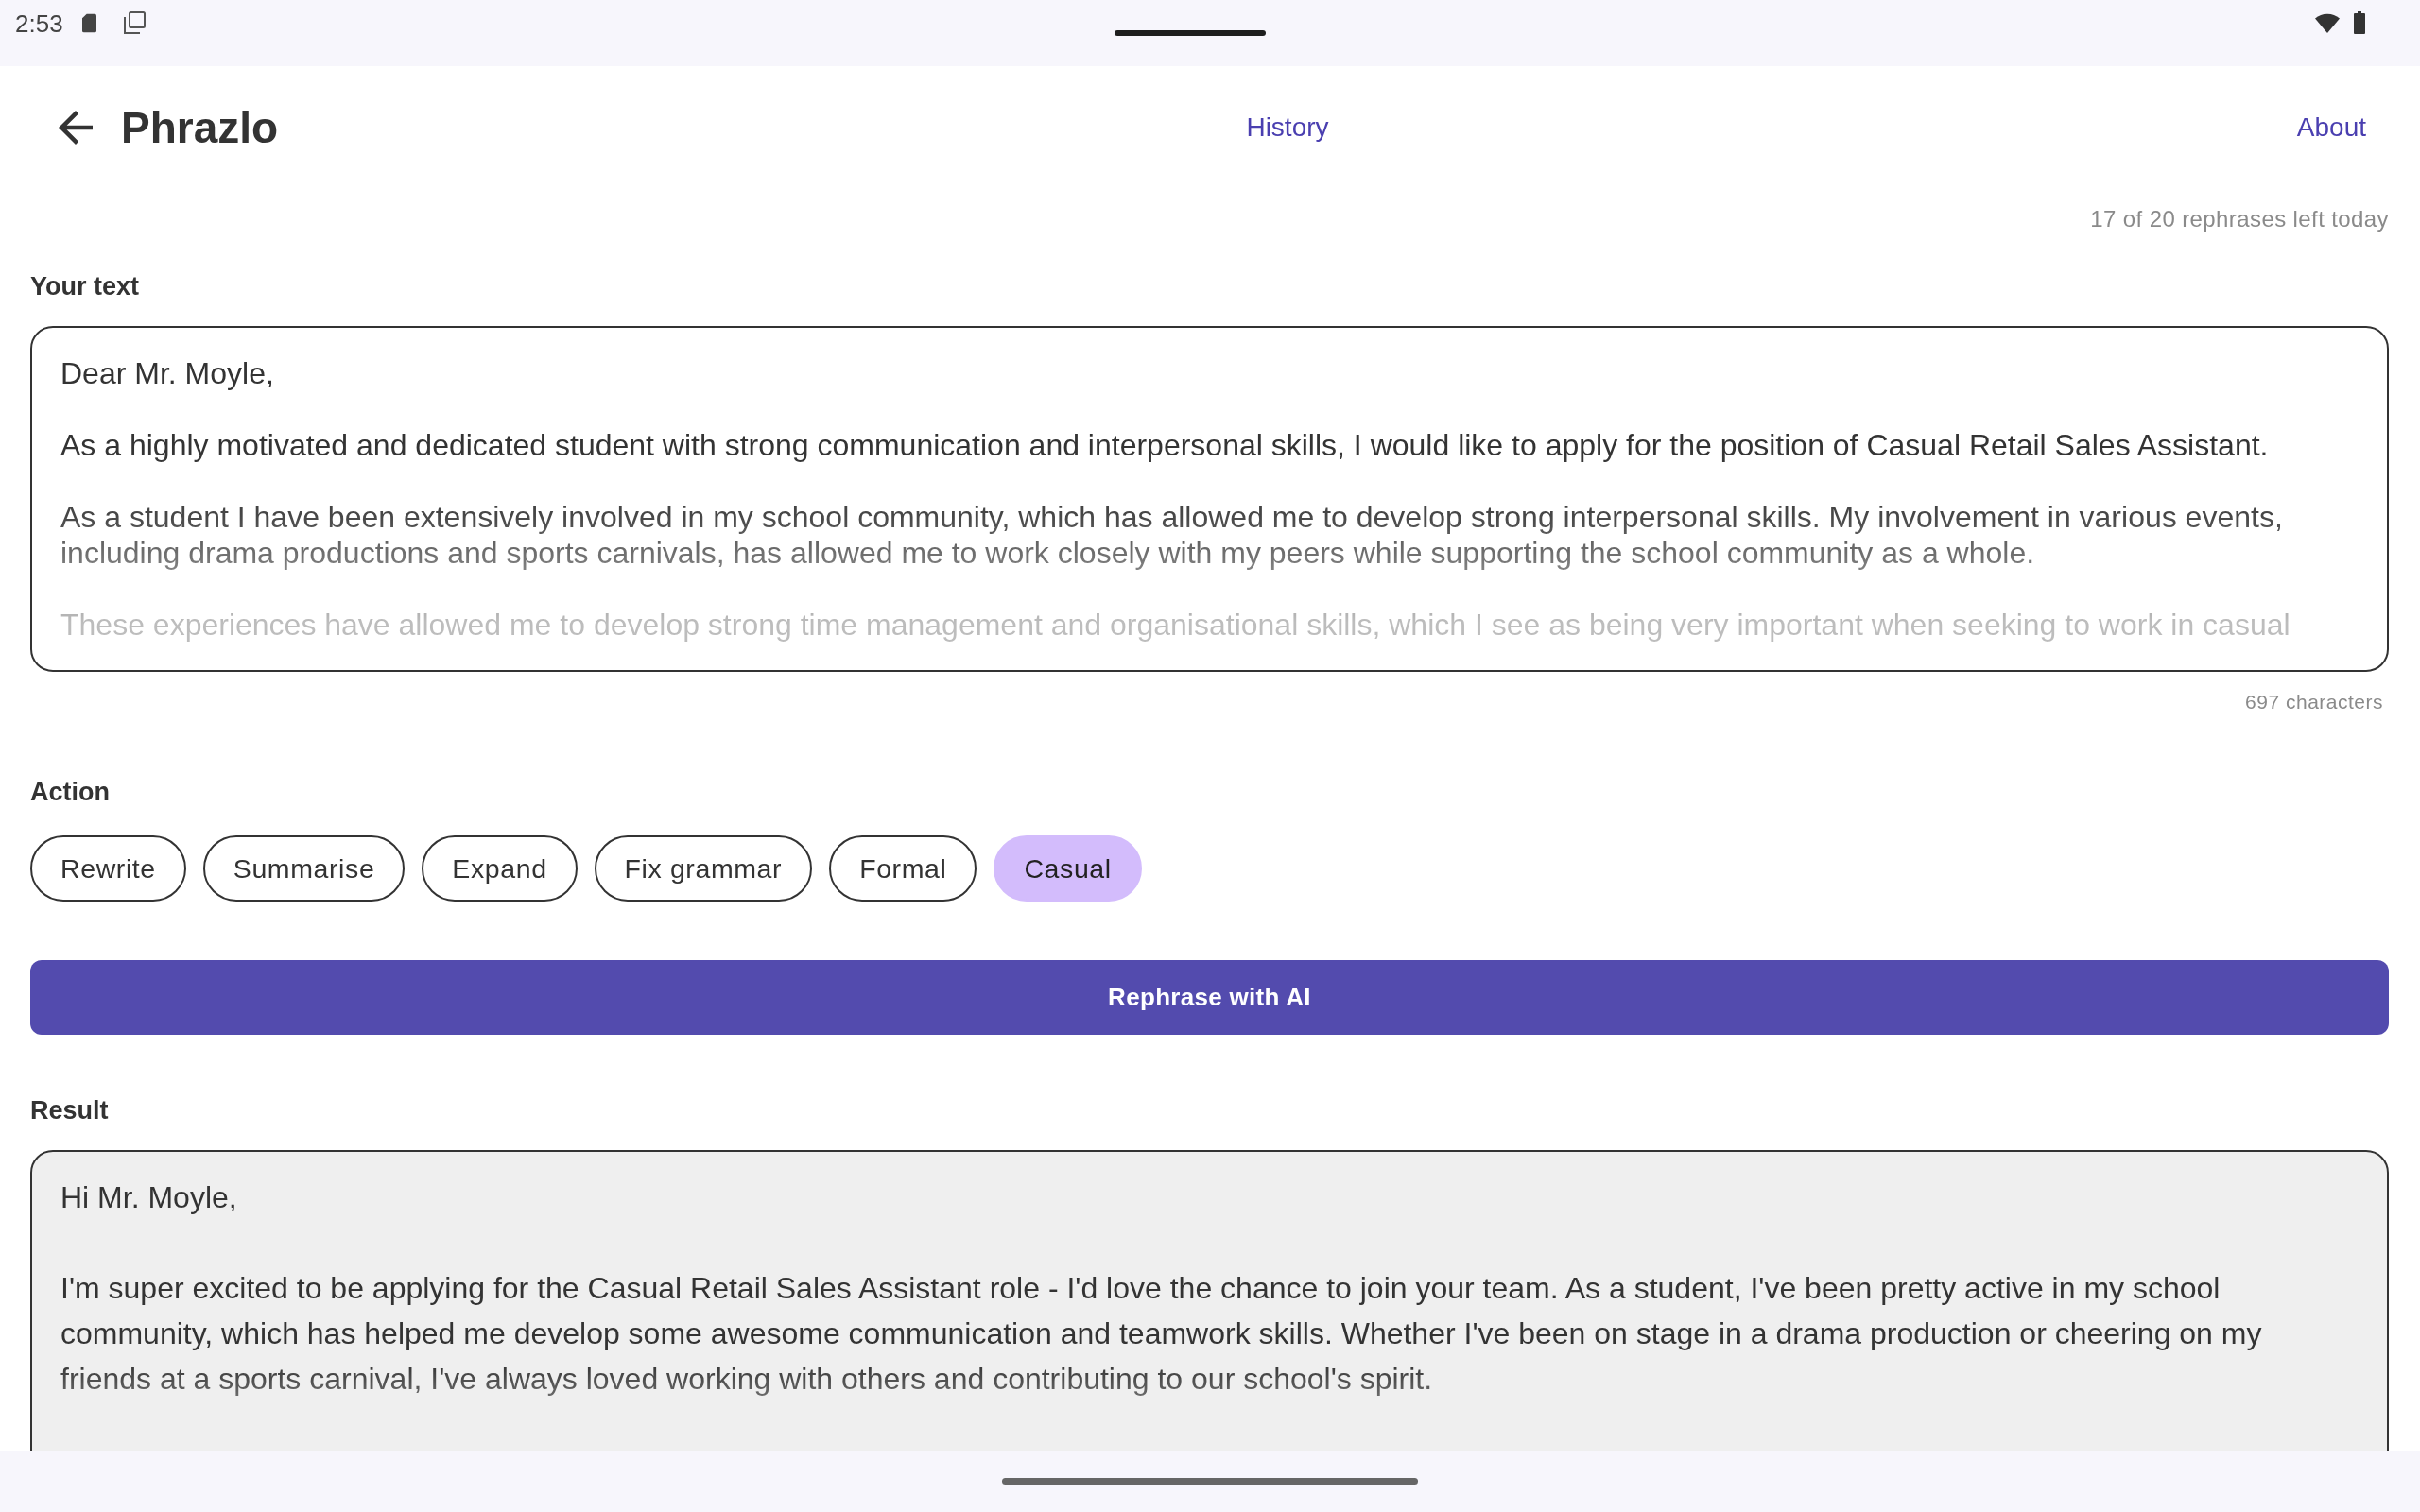  I want to click on action-chip: Rewrite, so click(108, 868).